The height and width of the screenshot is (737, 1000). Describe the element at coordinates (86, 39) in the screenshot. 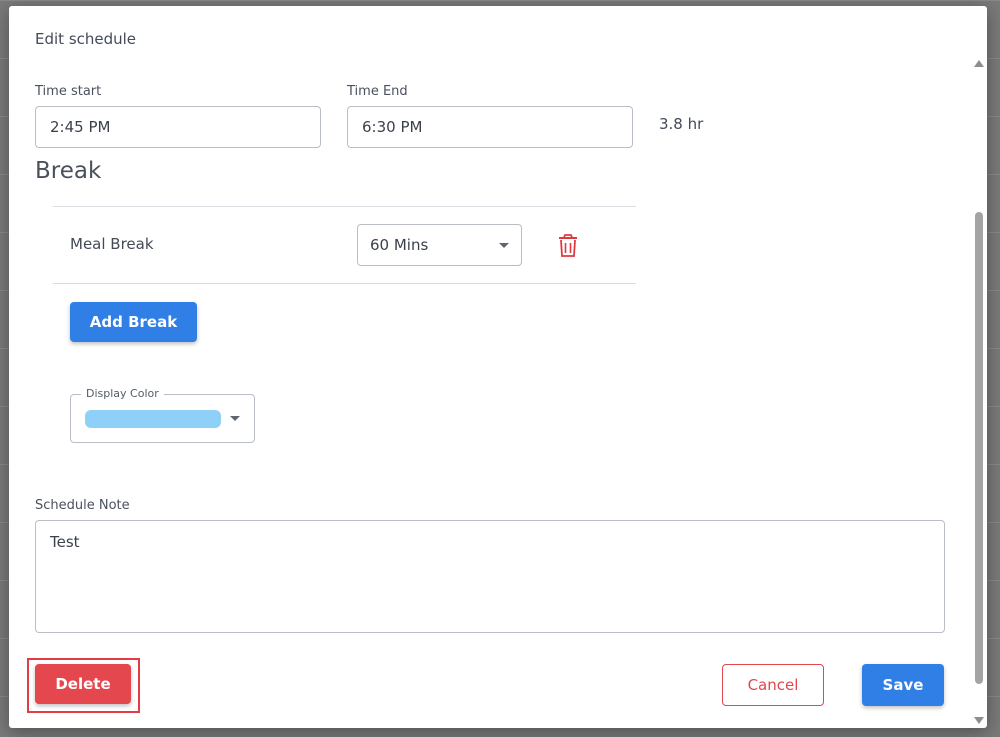

I see `modal-title: Edit schedule` at that location.